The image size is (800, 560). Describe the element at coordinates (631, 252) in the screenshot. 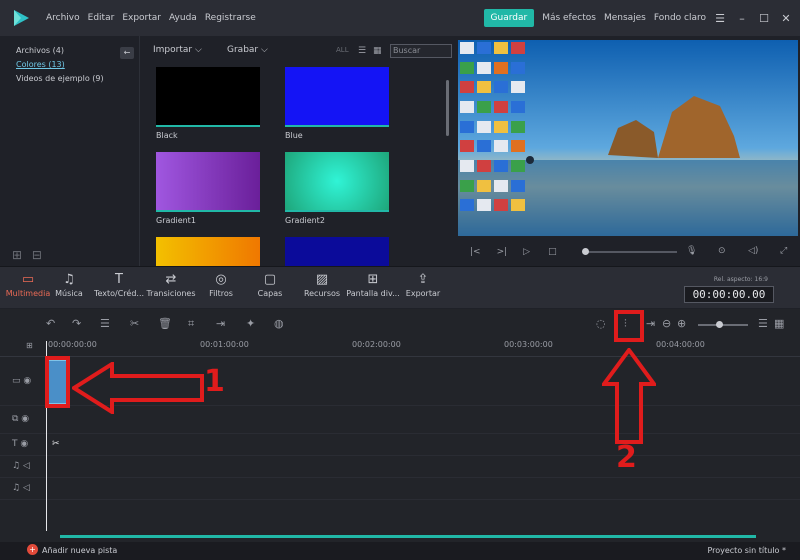

I see `preview-progress-track` at that location.